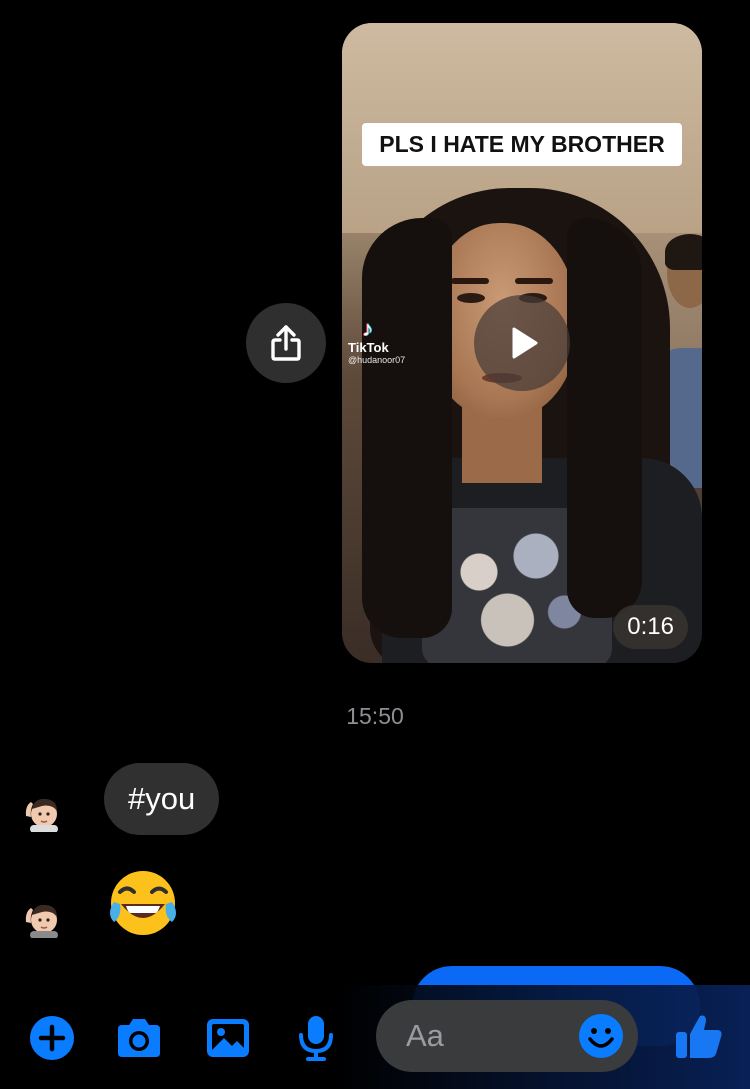  I want to click on more-actions-button, so click(52, 1038).